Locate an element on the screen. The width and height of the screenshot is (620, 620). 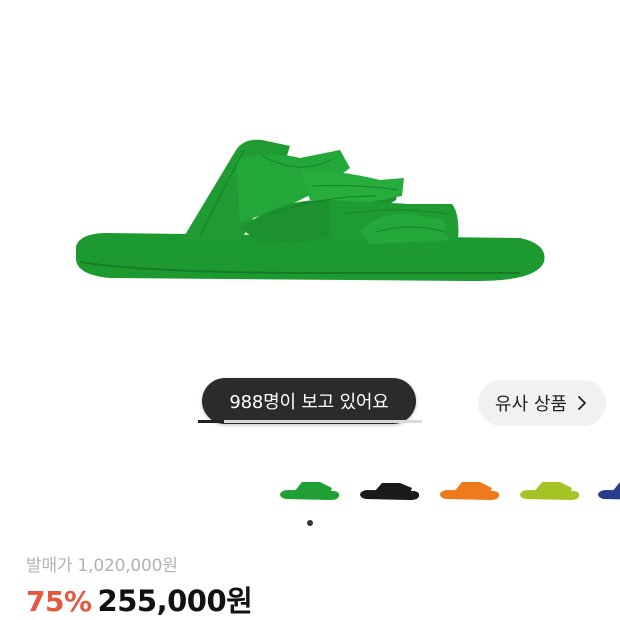
orange-sandal-thumb-icon is located at coordinates (470, 491).